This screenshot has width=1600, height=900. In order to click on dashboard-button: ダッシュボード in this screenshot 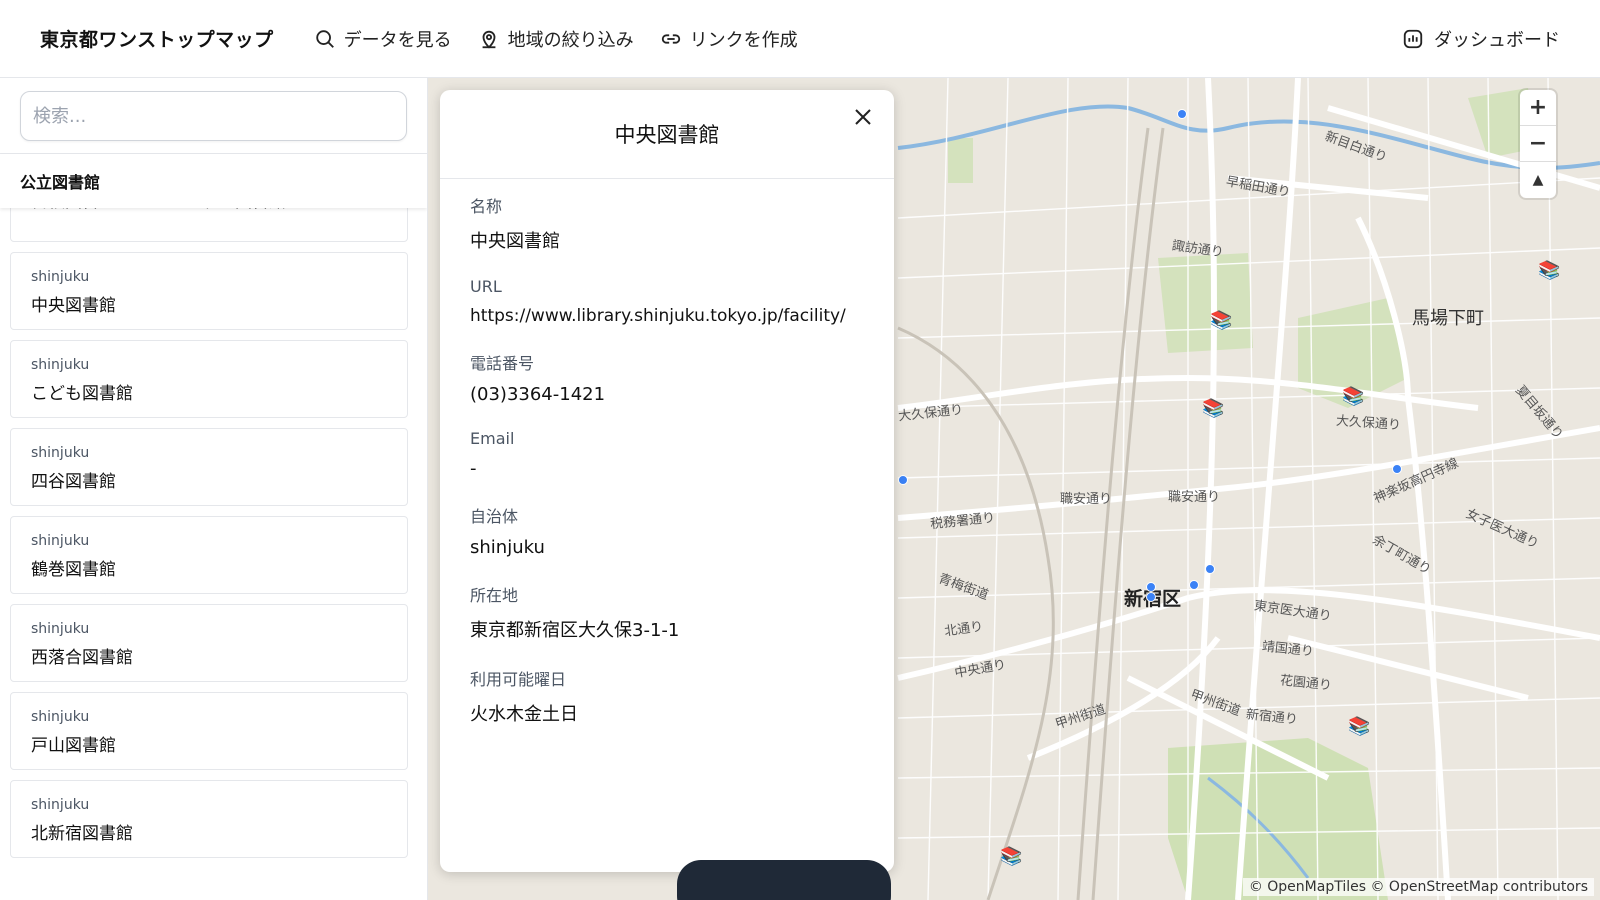, I will do `click(1481, 39)`.